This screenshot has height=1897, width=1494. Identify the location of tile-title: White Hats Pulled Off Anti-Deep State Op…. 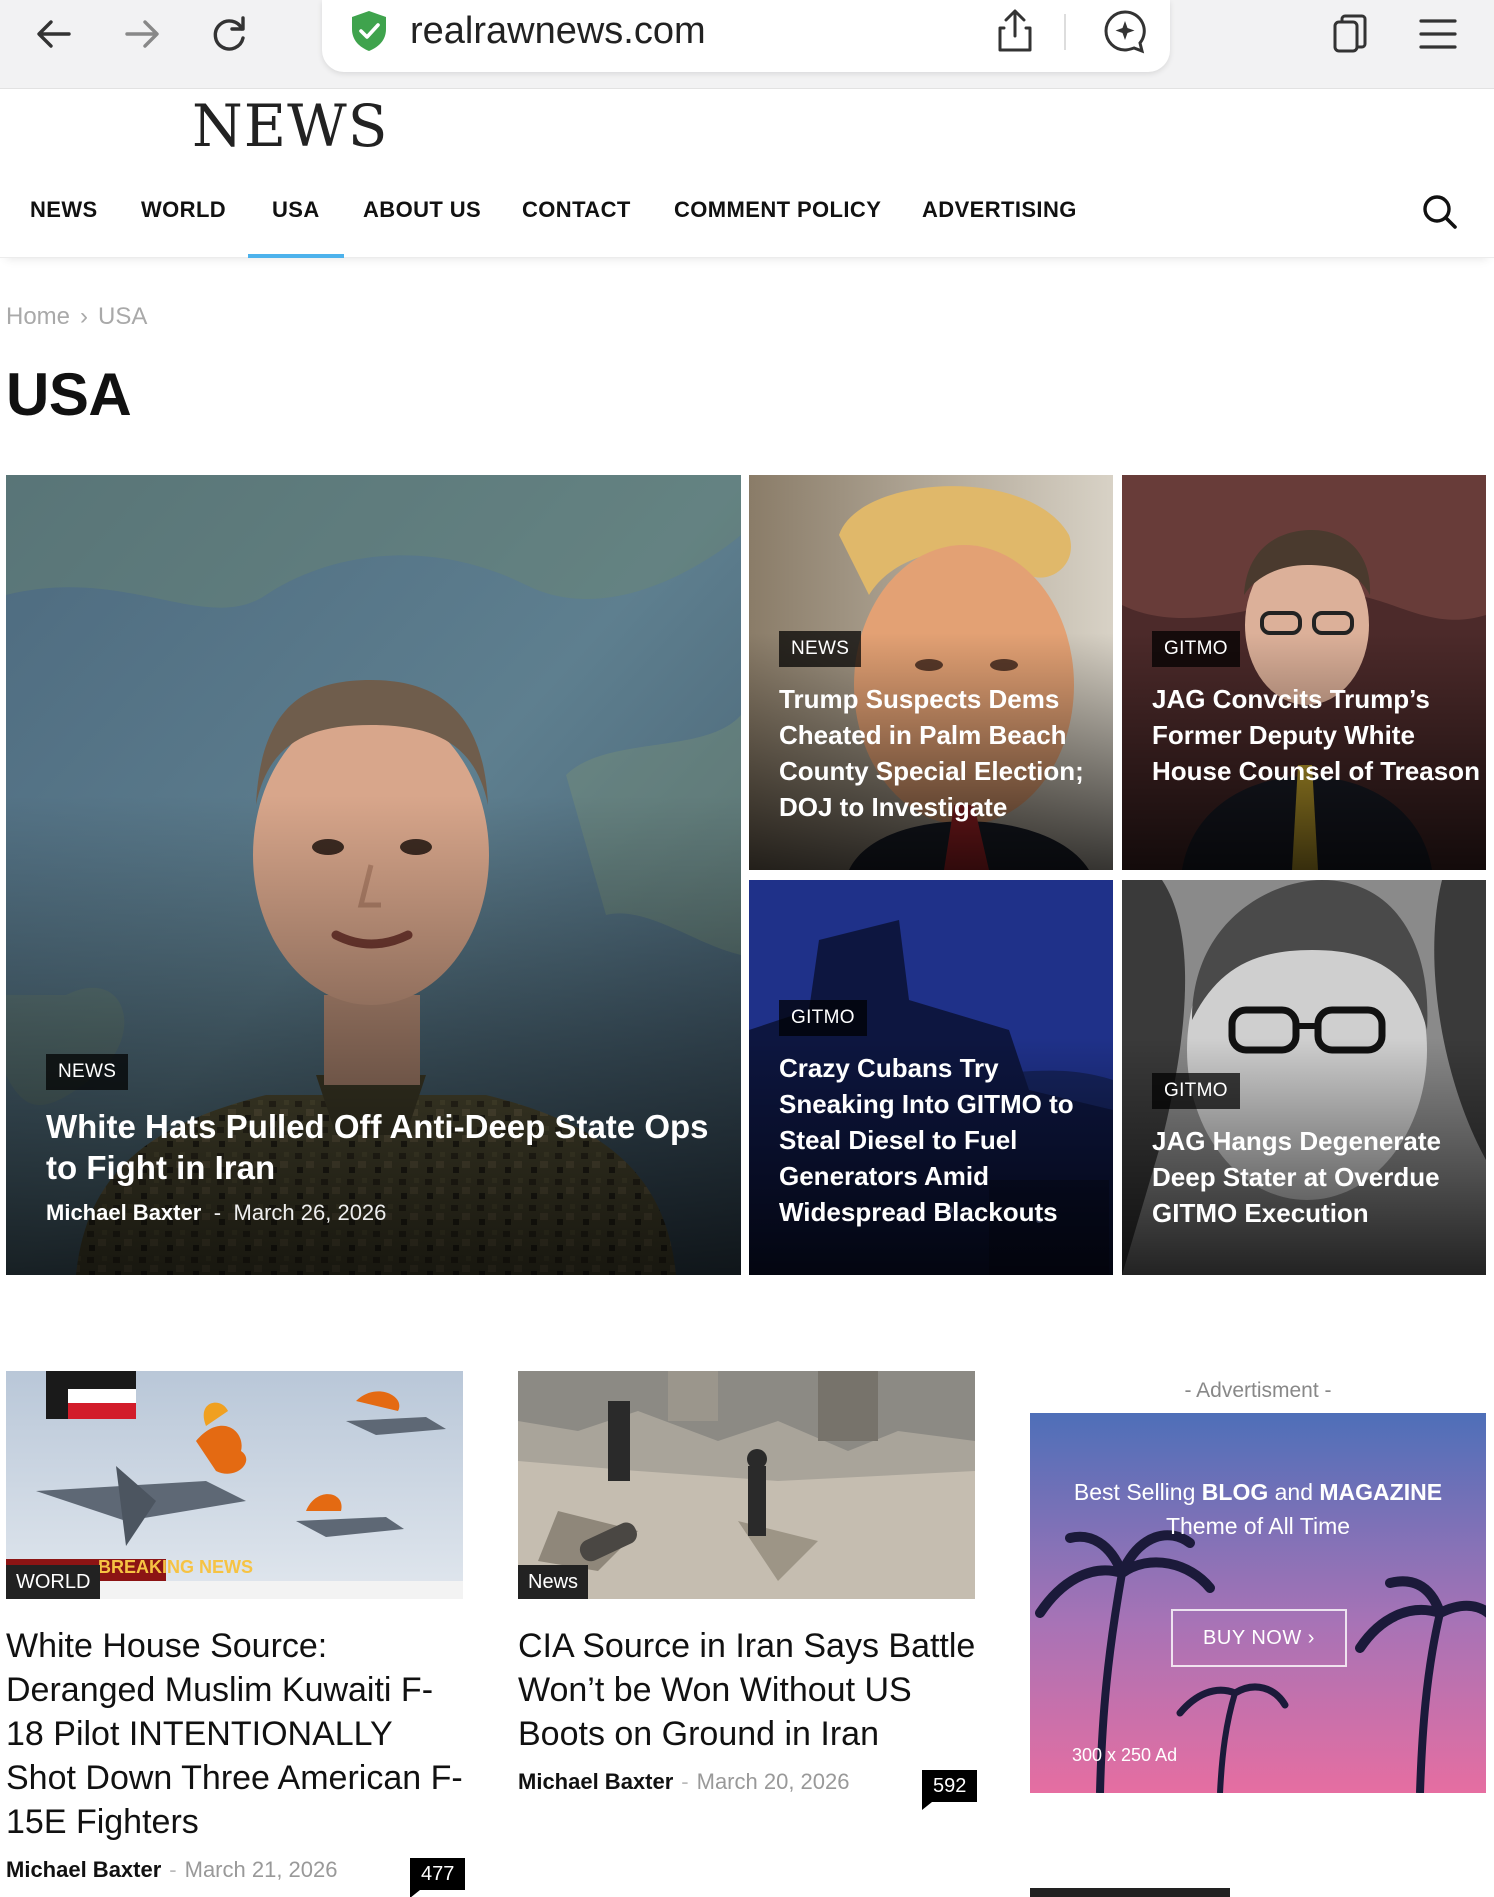
(386, 1147).